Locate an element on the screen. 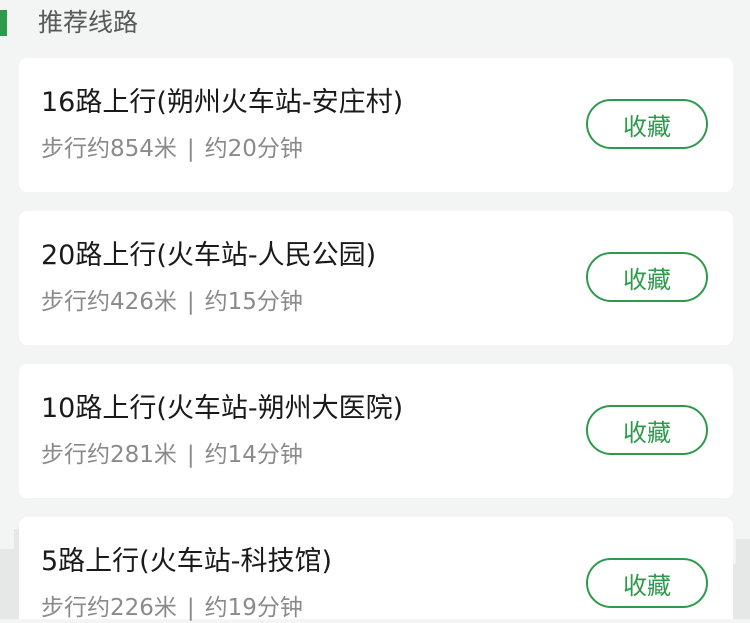  route-meta: 步行约281米 | 约14分钟 is located at coordinates (172, 455).